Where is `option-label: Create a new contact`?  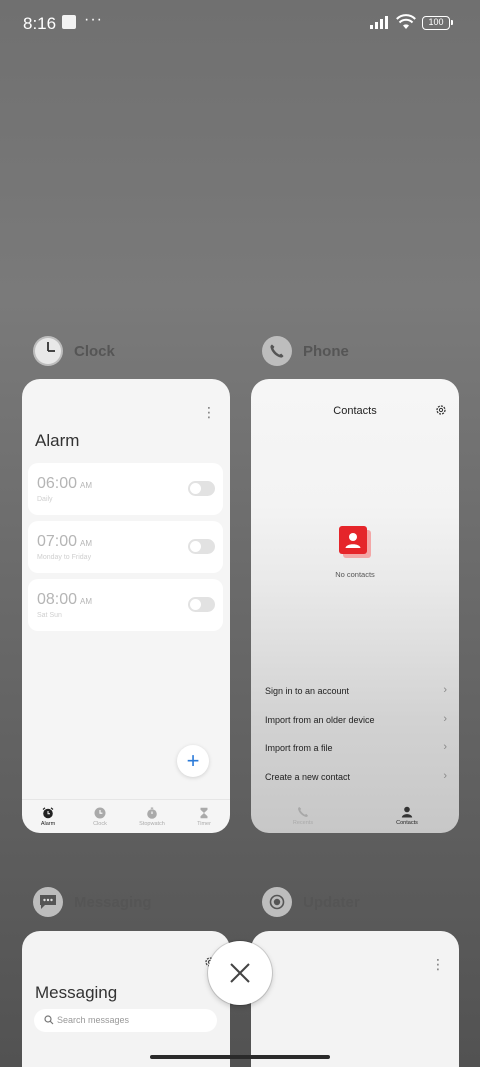 option-label: Create a new contact is located at coordinates (308, 777).